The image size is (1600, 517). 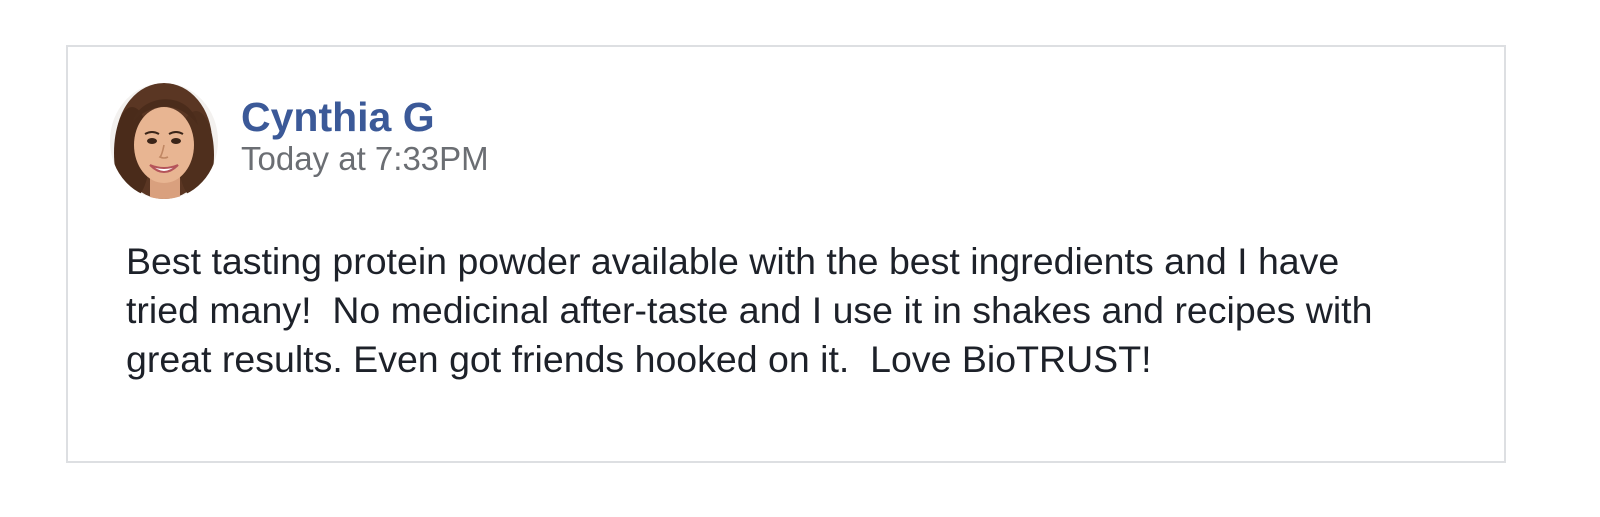 What do you see at coordinates (338, 117) in the screenshot?
I see `author-name: Cynthia G` at bounding box center [338, 117].